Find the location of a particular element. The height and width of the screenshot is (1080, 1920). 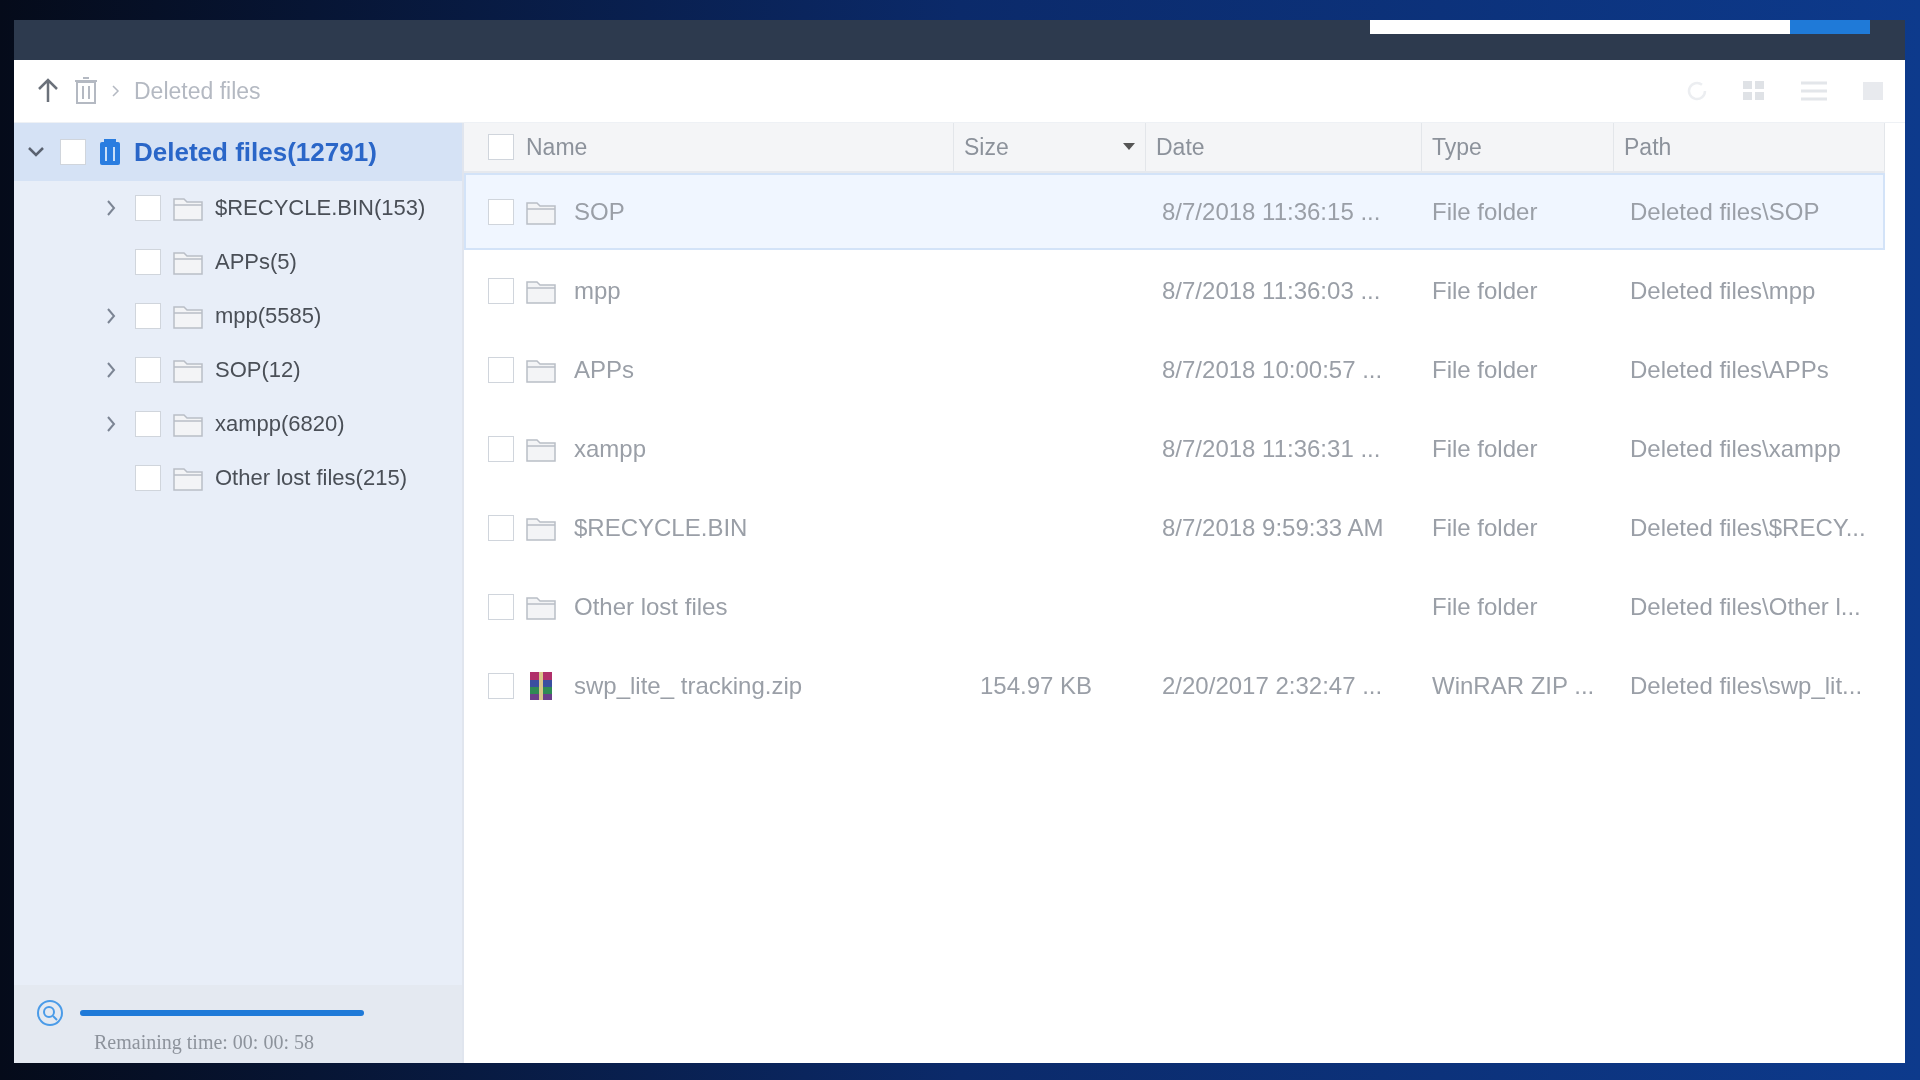

remaining-time-text: Remaining time: 00: 00: 58 is located at coordinates (204, 1042).